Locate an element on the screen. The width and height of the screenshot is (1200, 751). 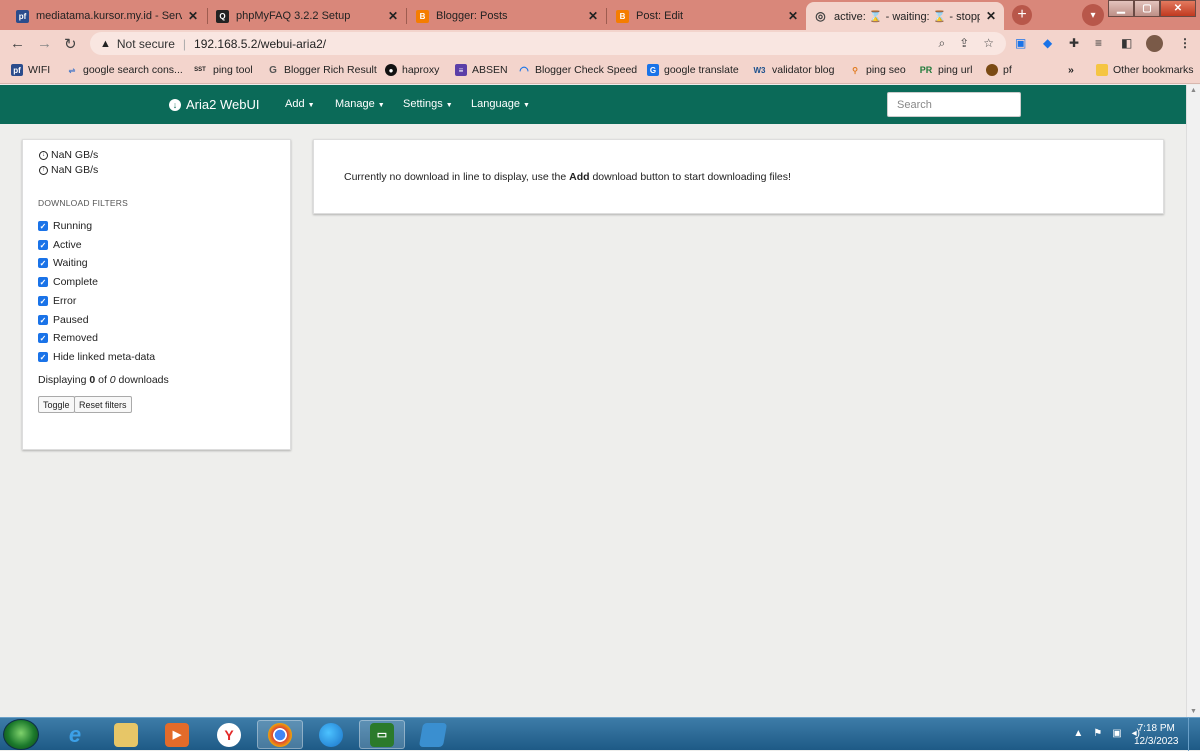
clock: 7:18 PM 12/3/2023 is located at coordinates (1156, 735).